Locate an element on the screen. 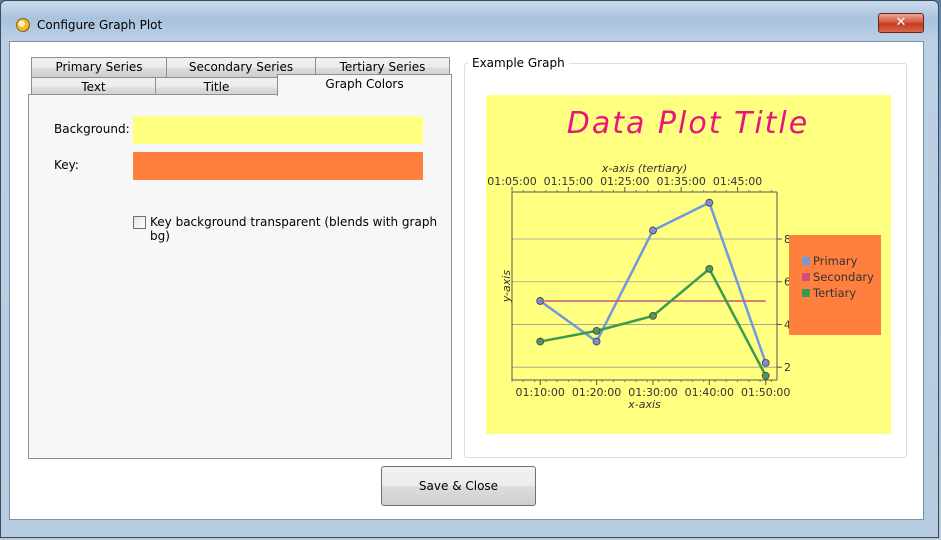 Image resolution: width=941 pixels, height=540 pixels. legend-label: Primary is located at coordinates (835, 261).